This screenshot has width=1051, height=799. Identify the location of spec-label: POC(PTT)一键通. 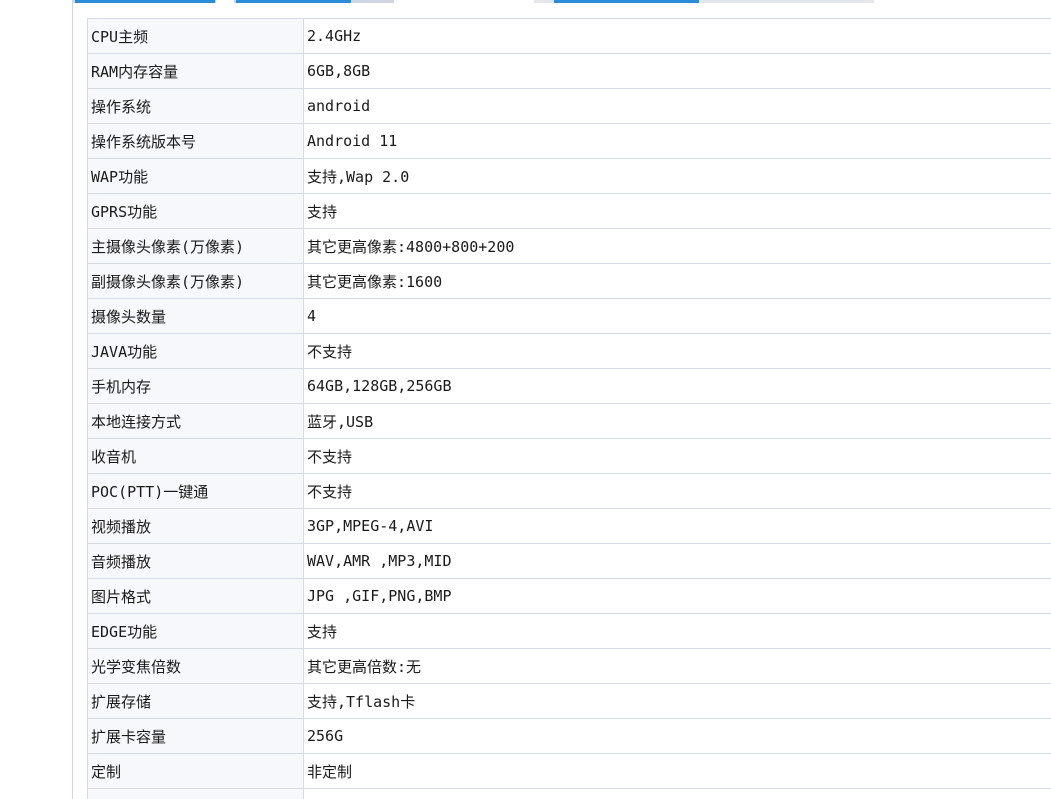
(195, 491).